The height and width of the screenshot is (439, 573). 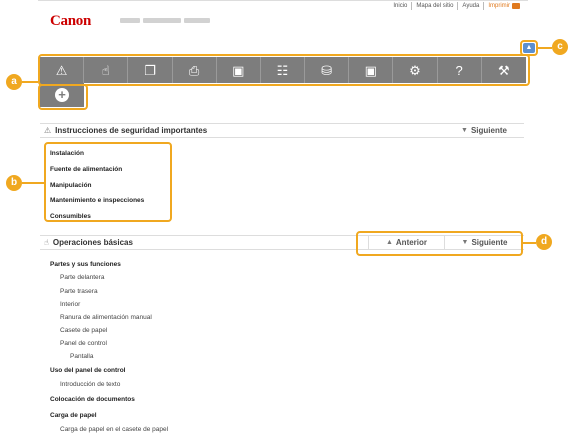 I want to click on header-links: Inicio Mapa del sitio Ayuda Imprimir, so click(x=456, y=6).